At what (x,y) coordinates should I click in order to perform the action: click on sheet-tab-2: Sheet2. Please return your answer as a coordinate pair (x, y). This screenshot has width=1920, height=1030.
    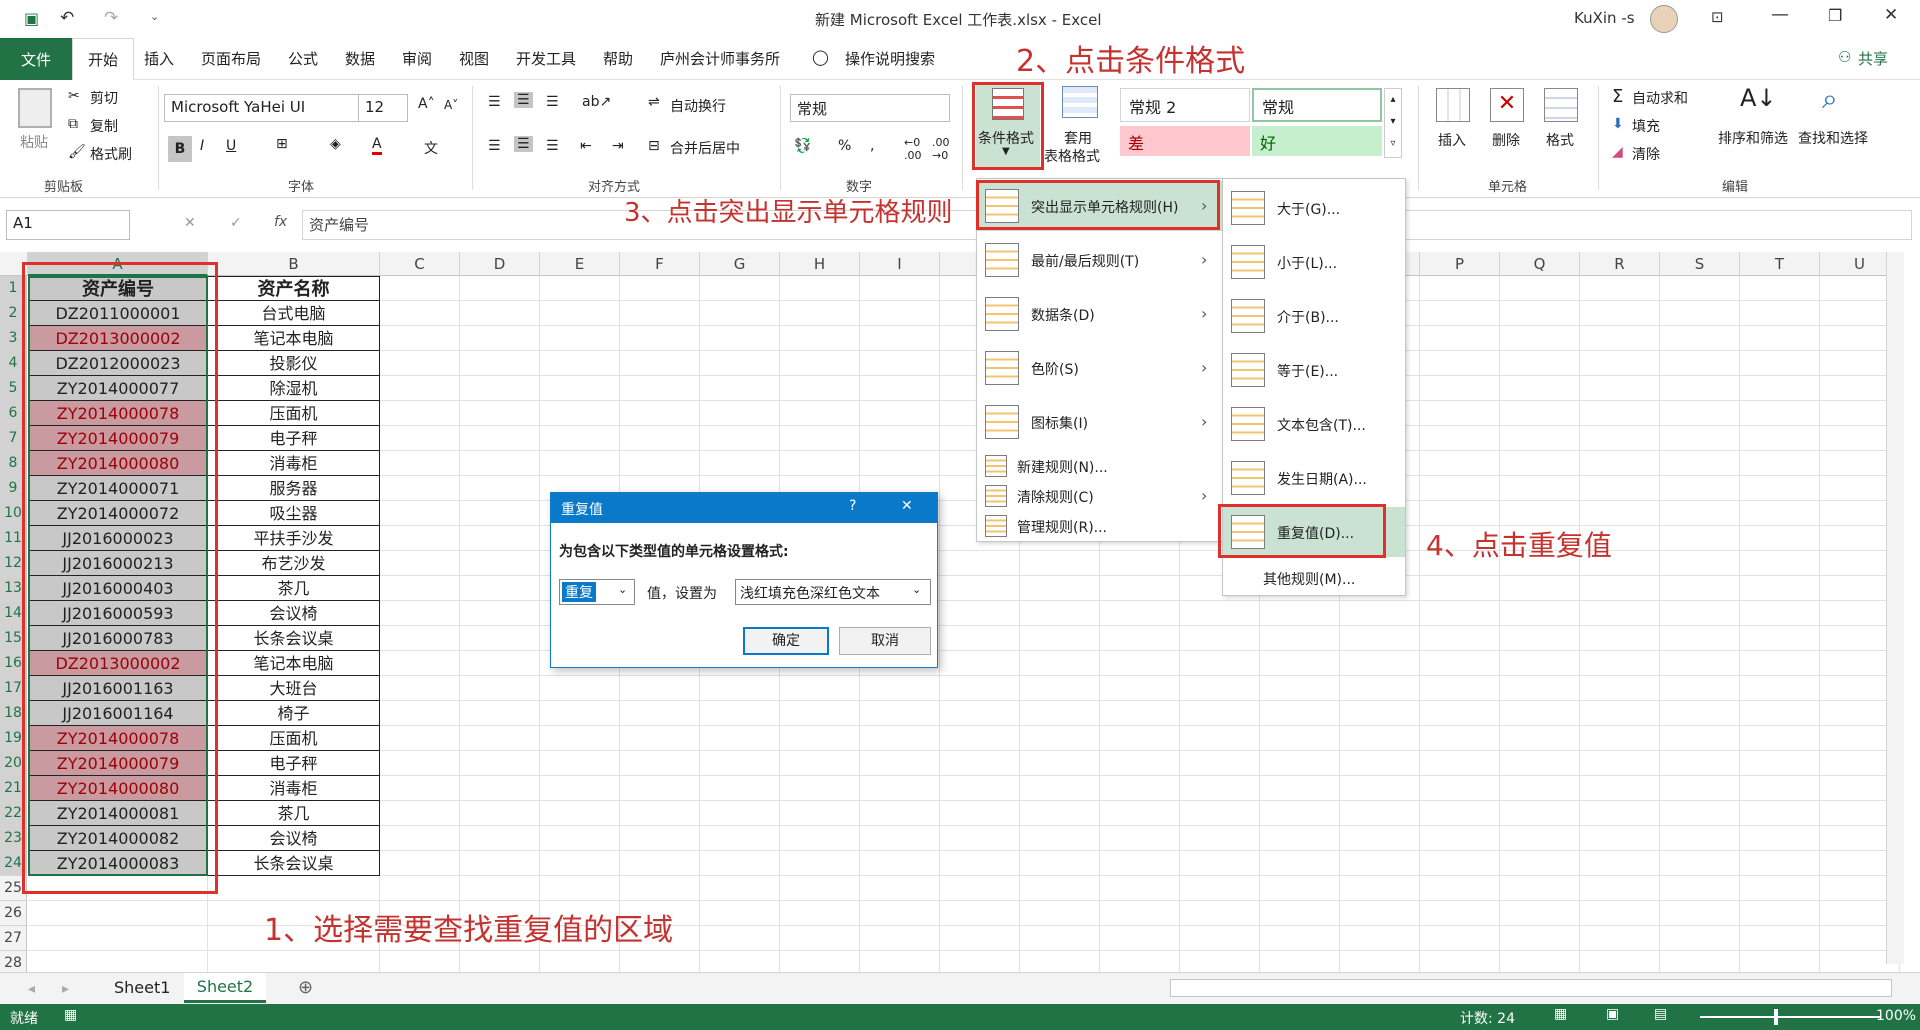
    Looking at the image, I should click on (225, 988).